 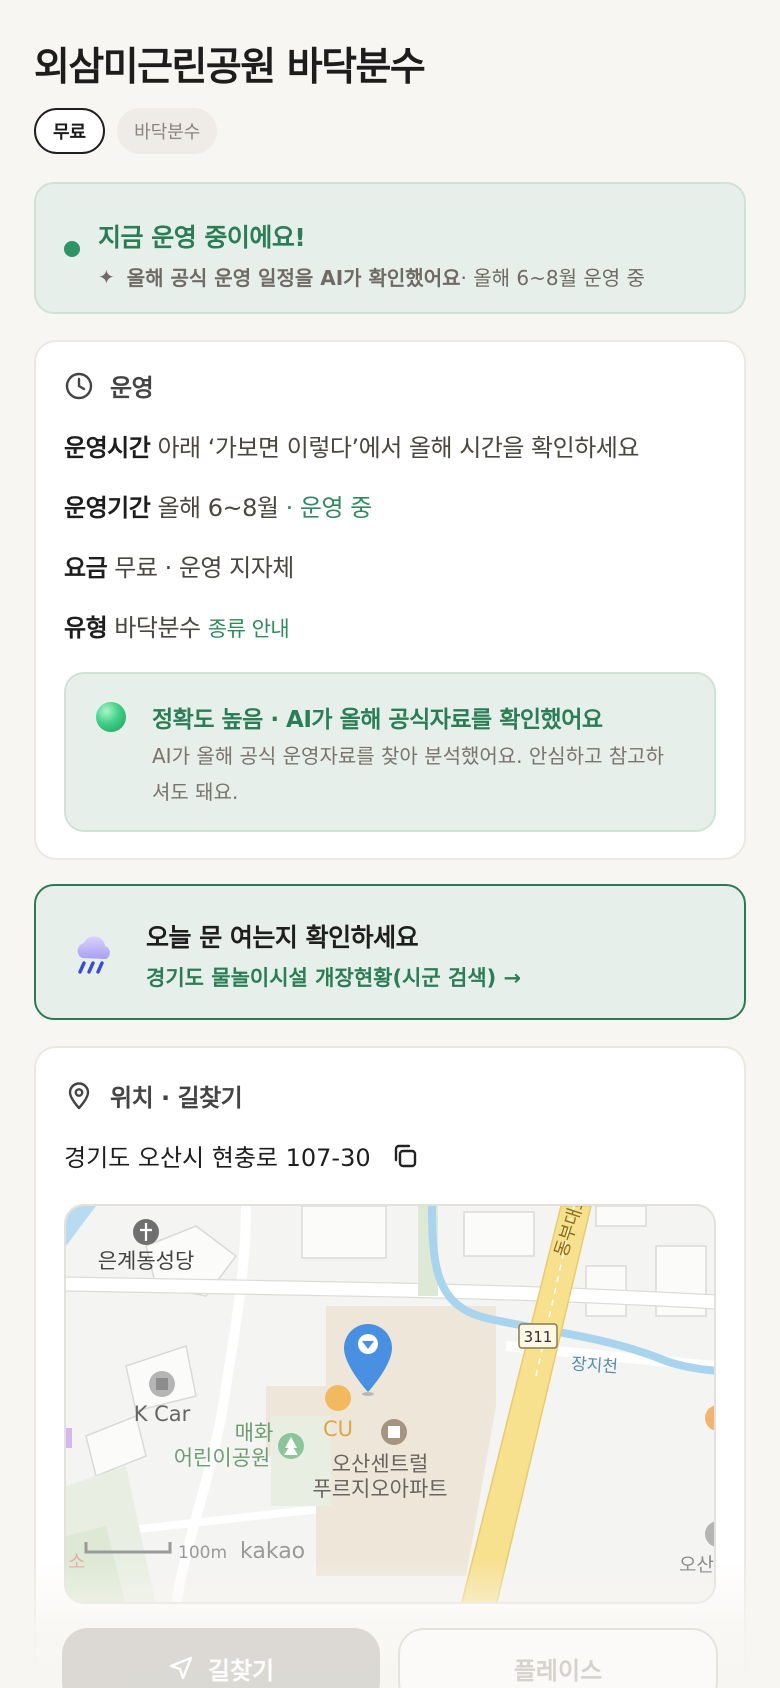 I want to click on map-label-church: 은계동성당, so click(x=146, y=1261).